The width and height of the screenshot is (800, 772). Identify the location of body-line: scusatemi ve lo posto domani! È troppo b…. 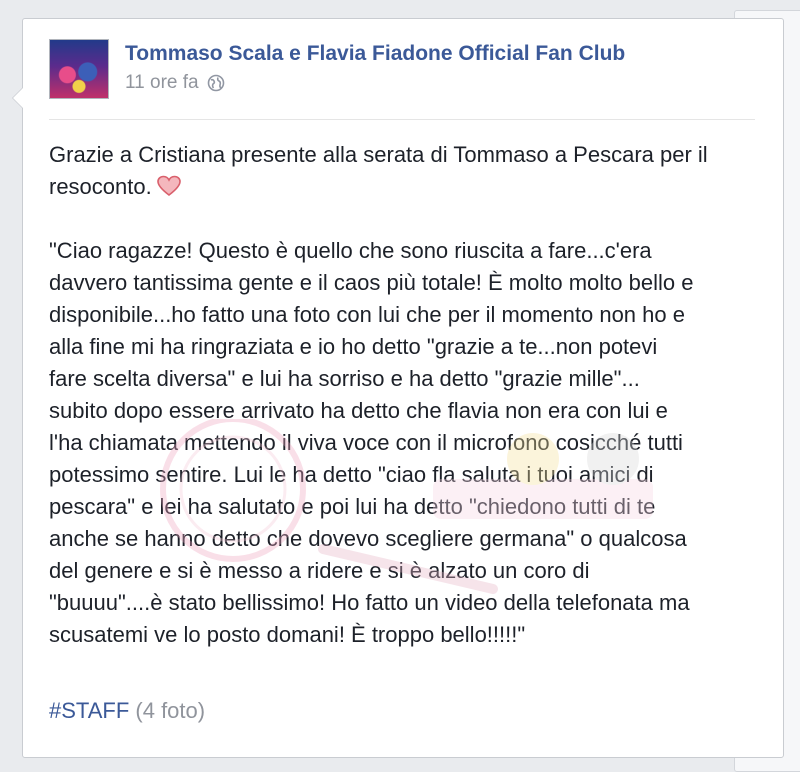
(287, 634).